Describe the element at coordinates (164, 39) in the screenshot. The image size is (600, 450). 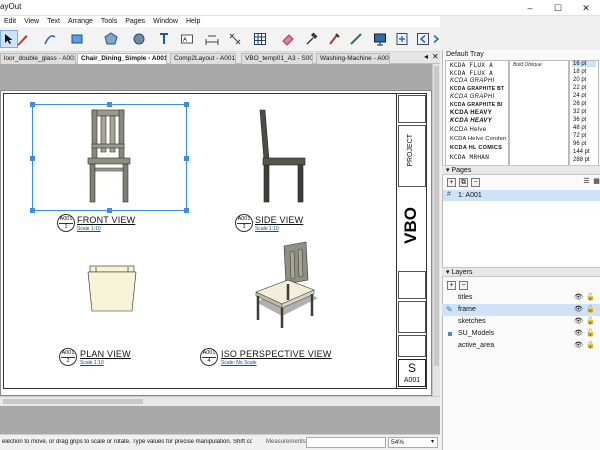
I see `text-icon` at that location.